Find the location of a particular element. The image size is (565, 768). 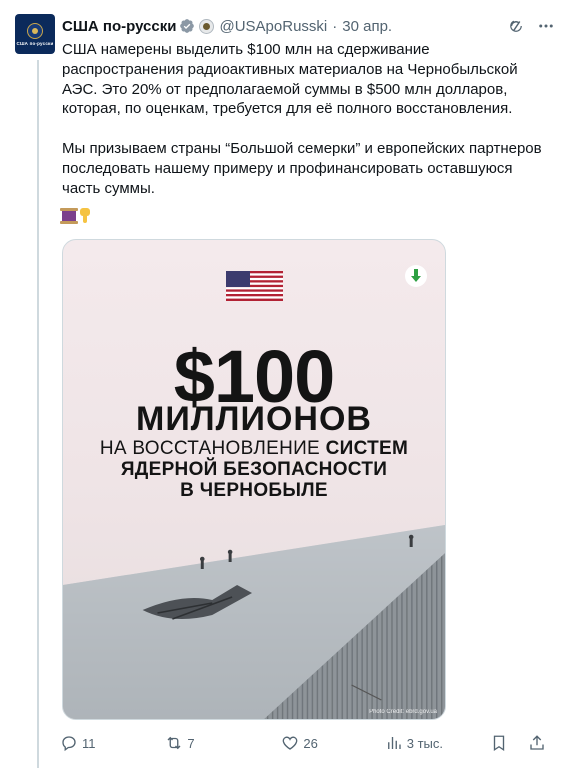

us-flag-icon is located at coordinates (254, 286).